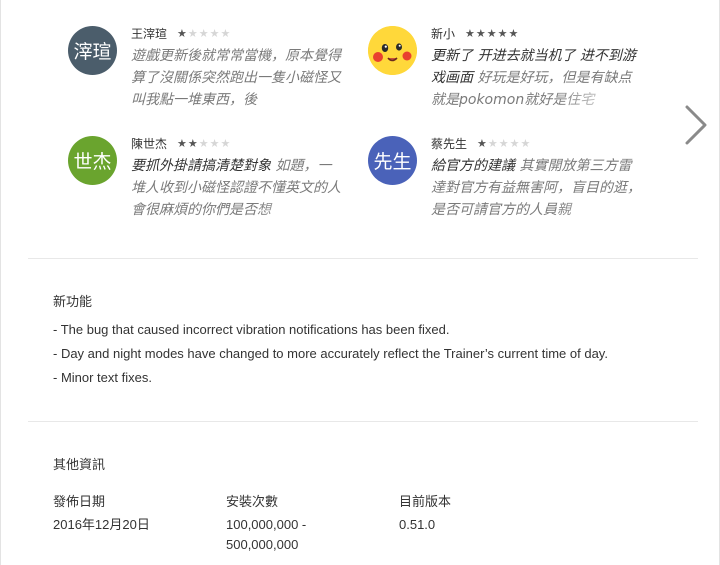 This screenshot has height=565, width=720. I want to click on info-label: 目前版本, so click(425, 502).